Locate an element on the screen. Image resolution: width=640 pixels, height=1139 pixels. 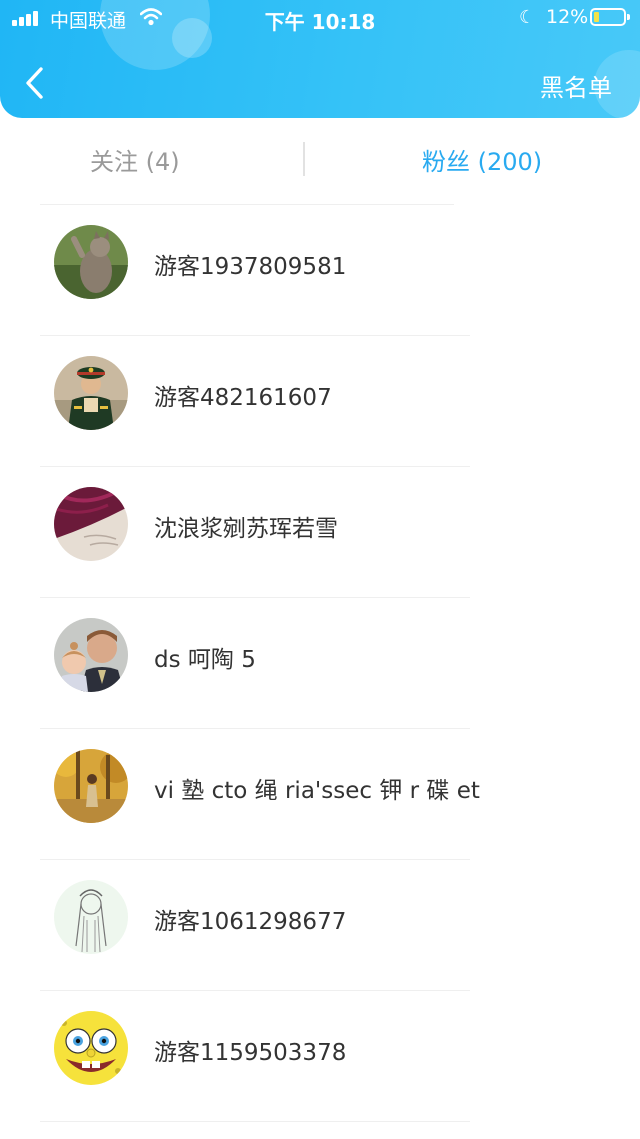
list-item: vi 塾 cto 绳 ria'ssec 钾 r 碟 et is located at coordinates (320, 794).